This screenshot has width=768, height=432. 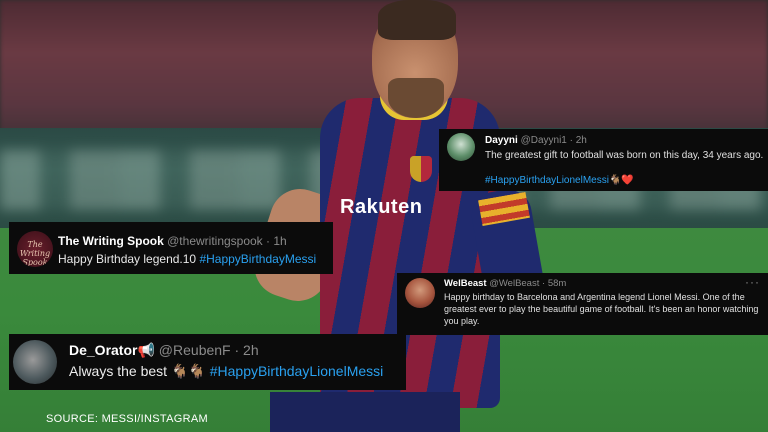 What do you see at coordinates (621, 180) in the screenshot?
I see `emoji: 🐐❤️` at bounding box center [621, 180].